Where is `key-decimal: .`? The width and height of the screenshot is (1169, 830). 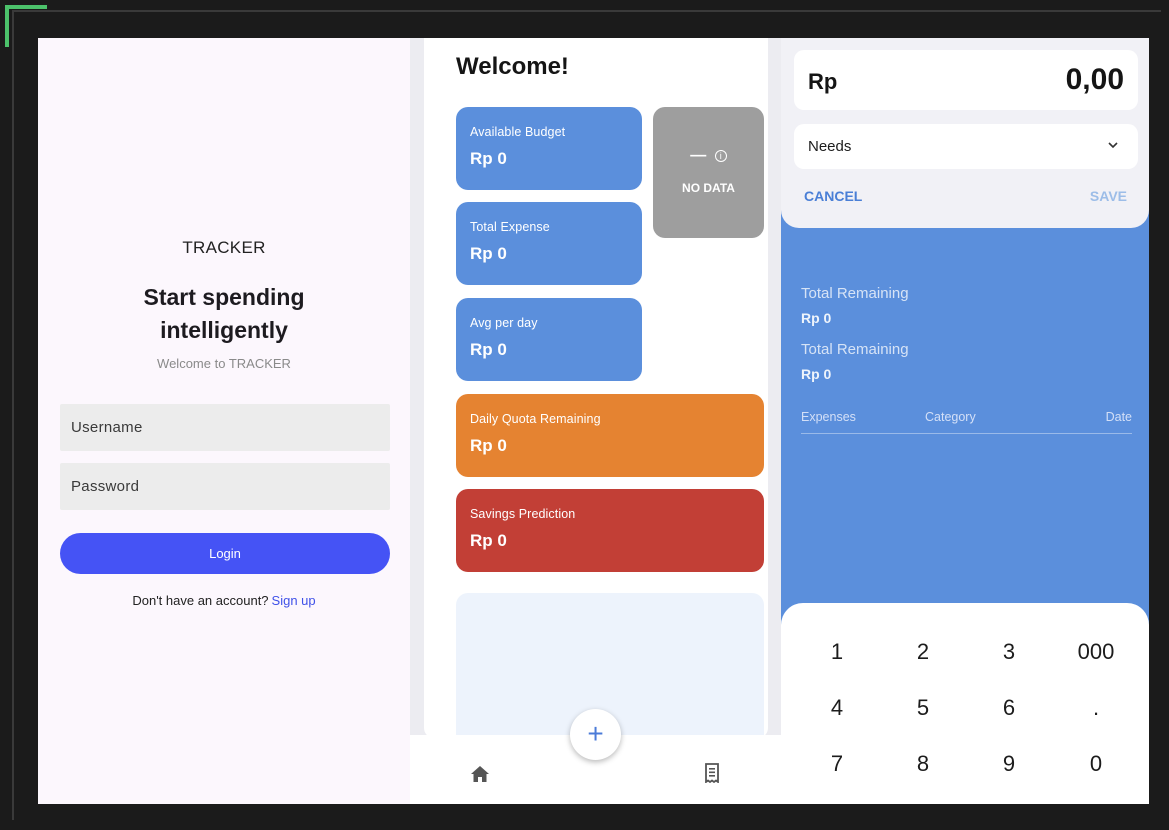 key-decimal: . is located at coordinates (1096, 708).